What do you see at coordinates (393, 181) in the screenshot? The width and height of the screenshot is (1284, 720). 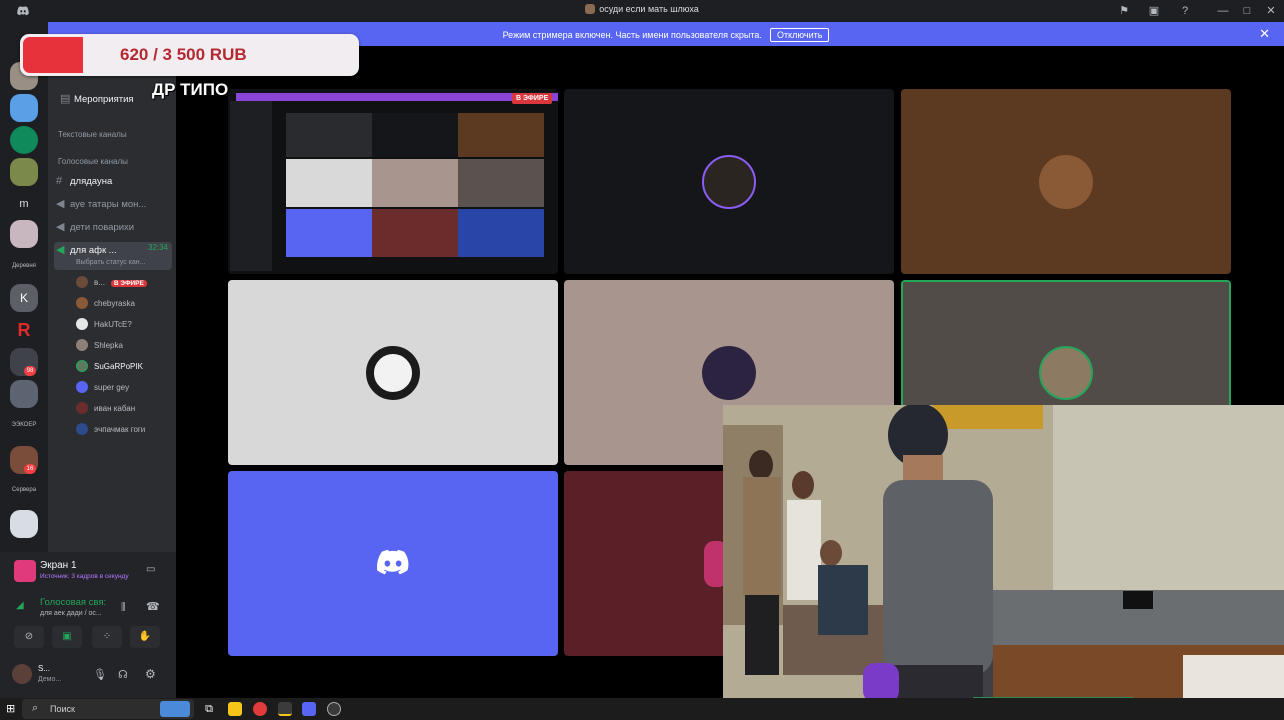 I see `stream-tile: В ЭФИРЕ` at bounding box center [393, 181].